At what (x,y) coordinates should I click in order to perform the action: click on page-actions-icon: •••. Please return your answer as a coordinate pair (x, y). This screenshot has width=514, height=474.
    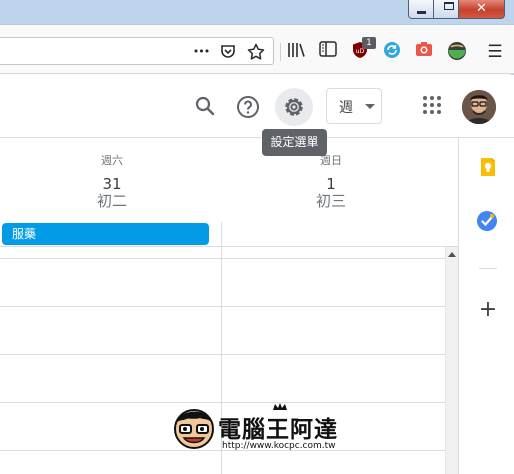
    Looking at the image, I should click on (201, 52).